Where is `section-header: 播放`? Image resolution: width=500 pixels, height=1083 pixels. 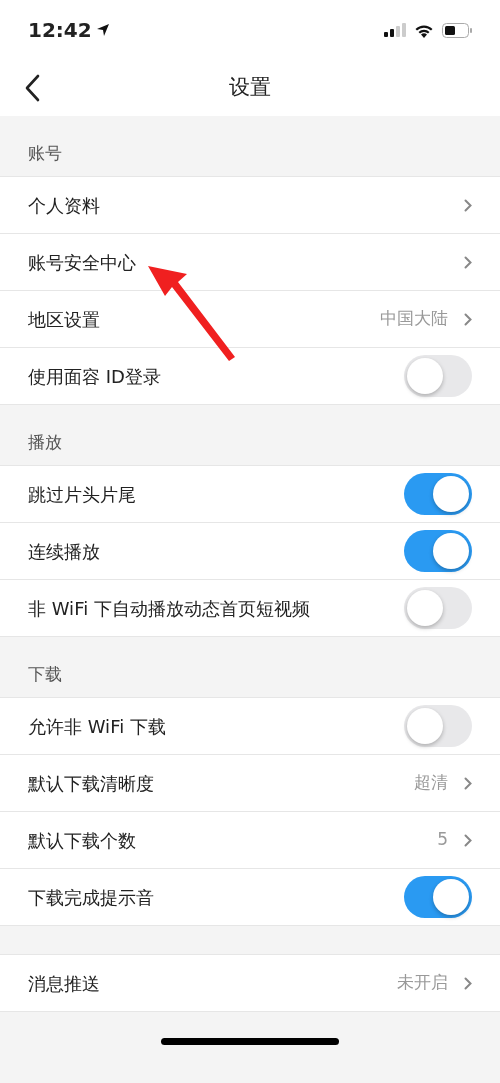
section-header: 播放 is located at coordinates (45, 442).